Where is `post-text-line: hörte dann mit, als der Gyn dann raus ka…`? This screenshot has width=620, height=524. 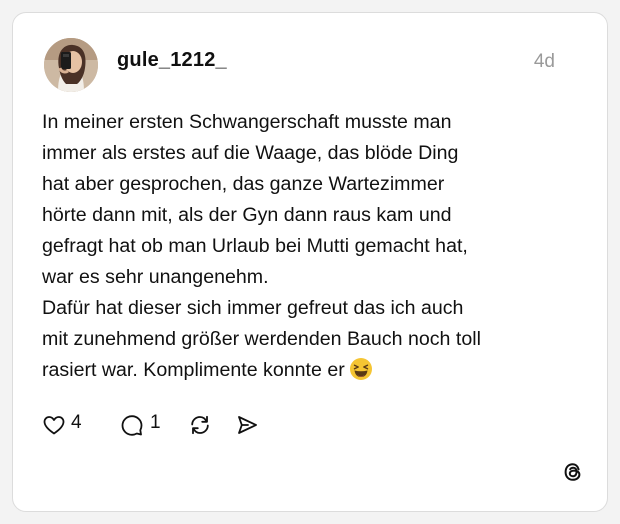 post-text-line: hörte dann mit, als der Gyn dann raus ka… is located at coordinates (247, 215).